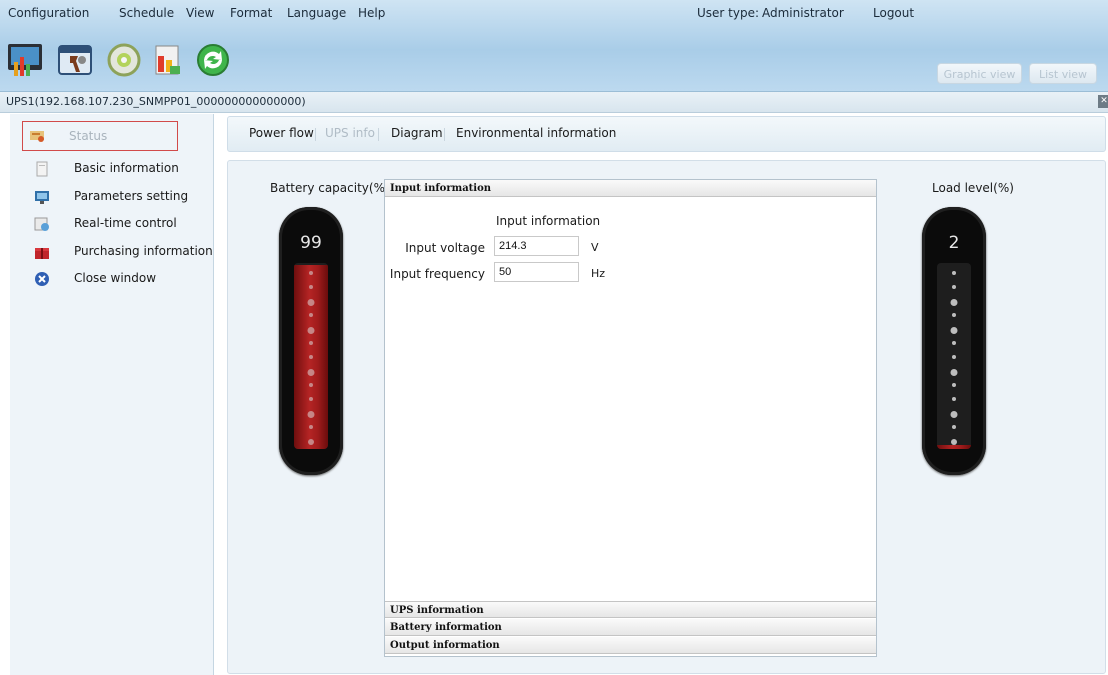  I want to click on close-device-icon: ✕, so click(1103, 101).